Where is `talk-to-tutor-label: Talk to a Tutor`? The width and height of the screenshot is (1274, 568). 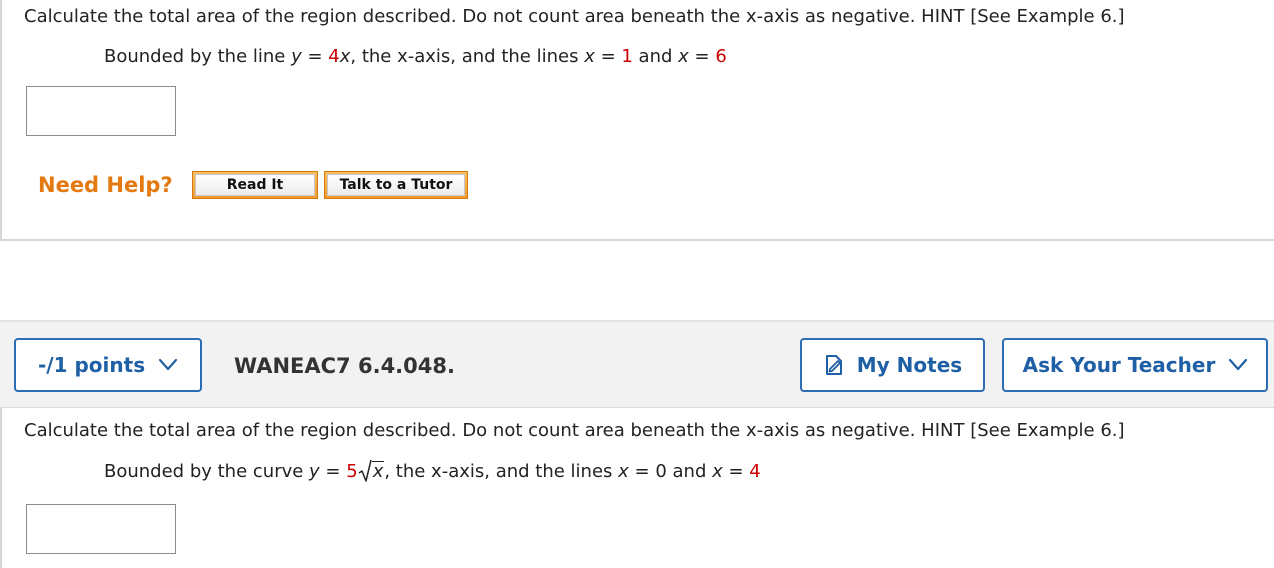 talk-to-tutor-label: Talk to a Tutor is located at coordinates (396, 185).